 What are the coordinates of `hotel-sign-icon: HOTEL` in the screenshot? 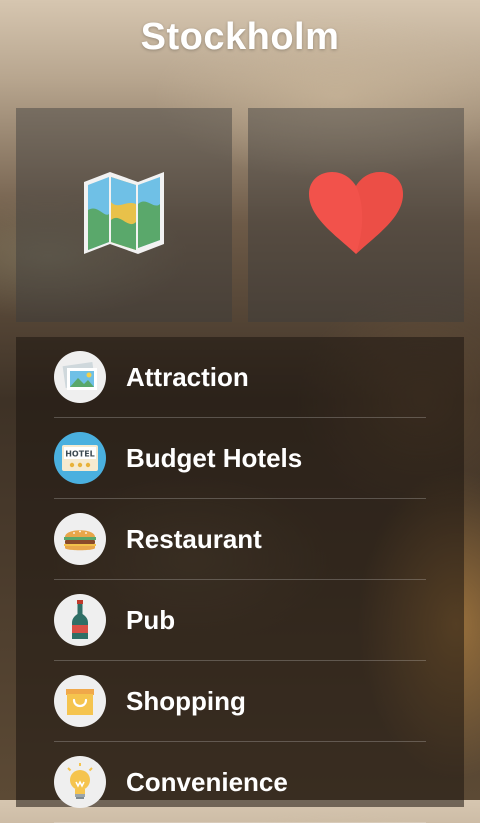 It's located at (80, 458).